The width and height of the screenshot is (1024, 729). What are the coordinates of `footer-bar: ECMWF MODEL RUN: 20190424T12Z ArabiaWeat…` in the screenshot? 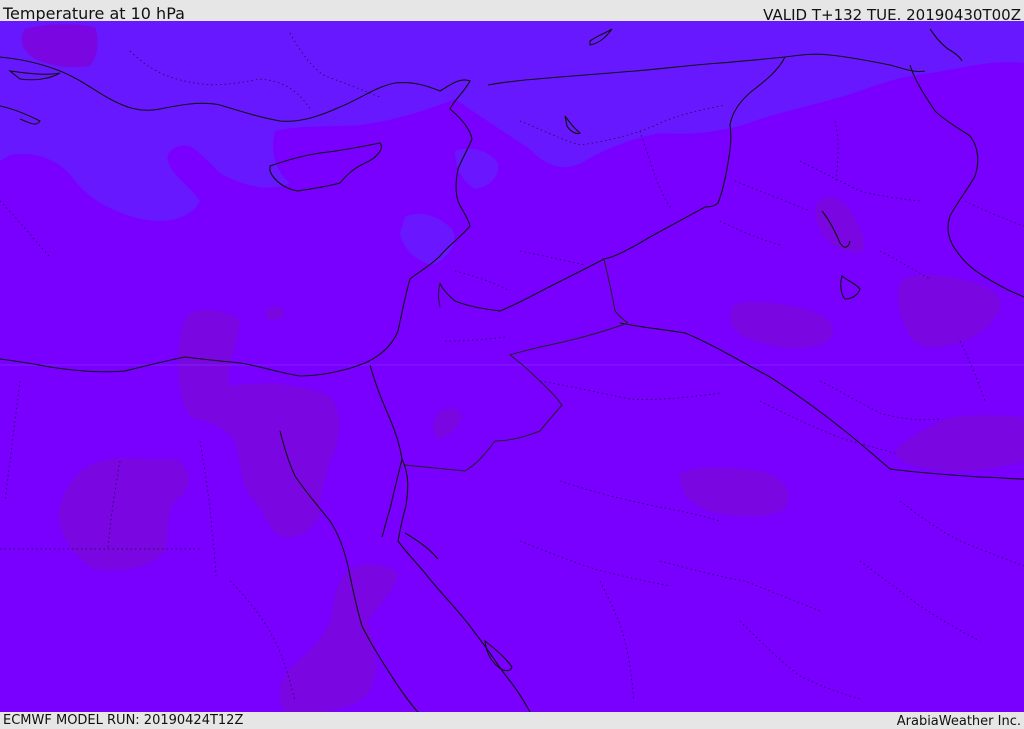 It's located at (512, 720).